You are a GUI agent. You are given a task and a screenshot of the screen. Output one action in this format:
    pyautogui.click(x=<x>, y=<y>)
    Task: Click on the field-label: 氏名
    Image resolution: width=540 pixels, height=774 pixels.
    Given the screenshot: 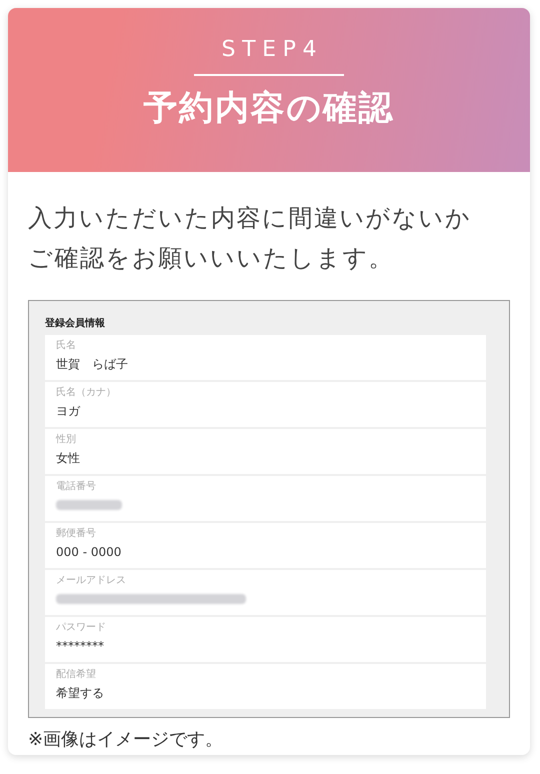 What is the action you would take?
    pyautogui.click(x=66, y=345)
    